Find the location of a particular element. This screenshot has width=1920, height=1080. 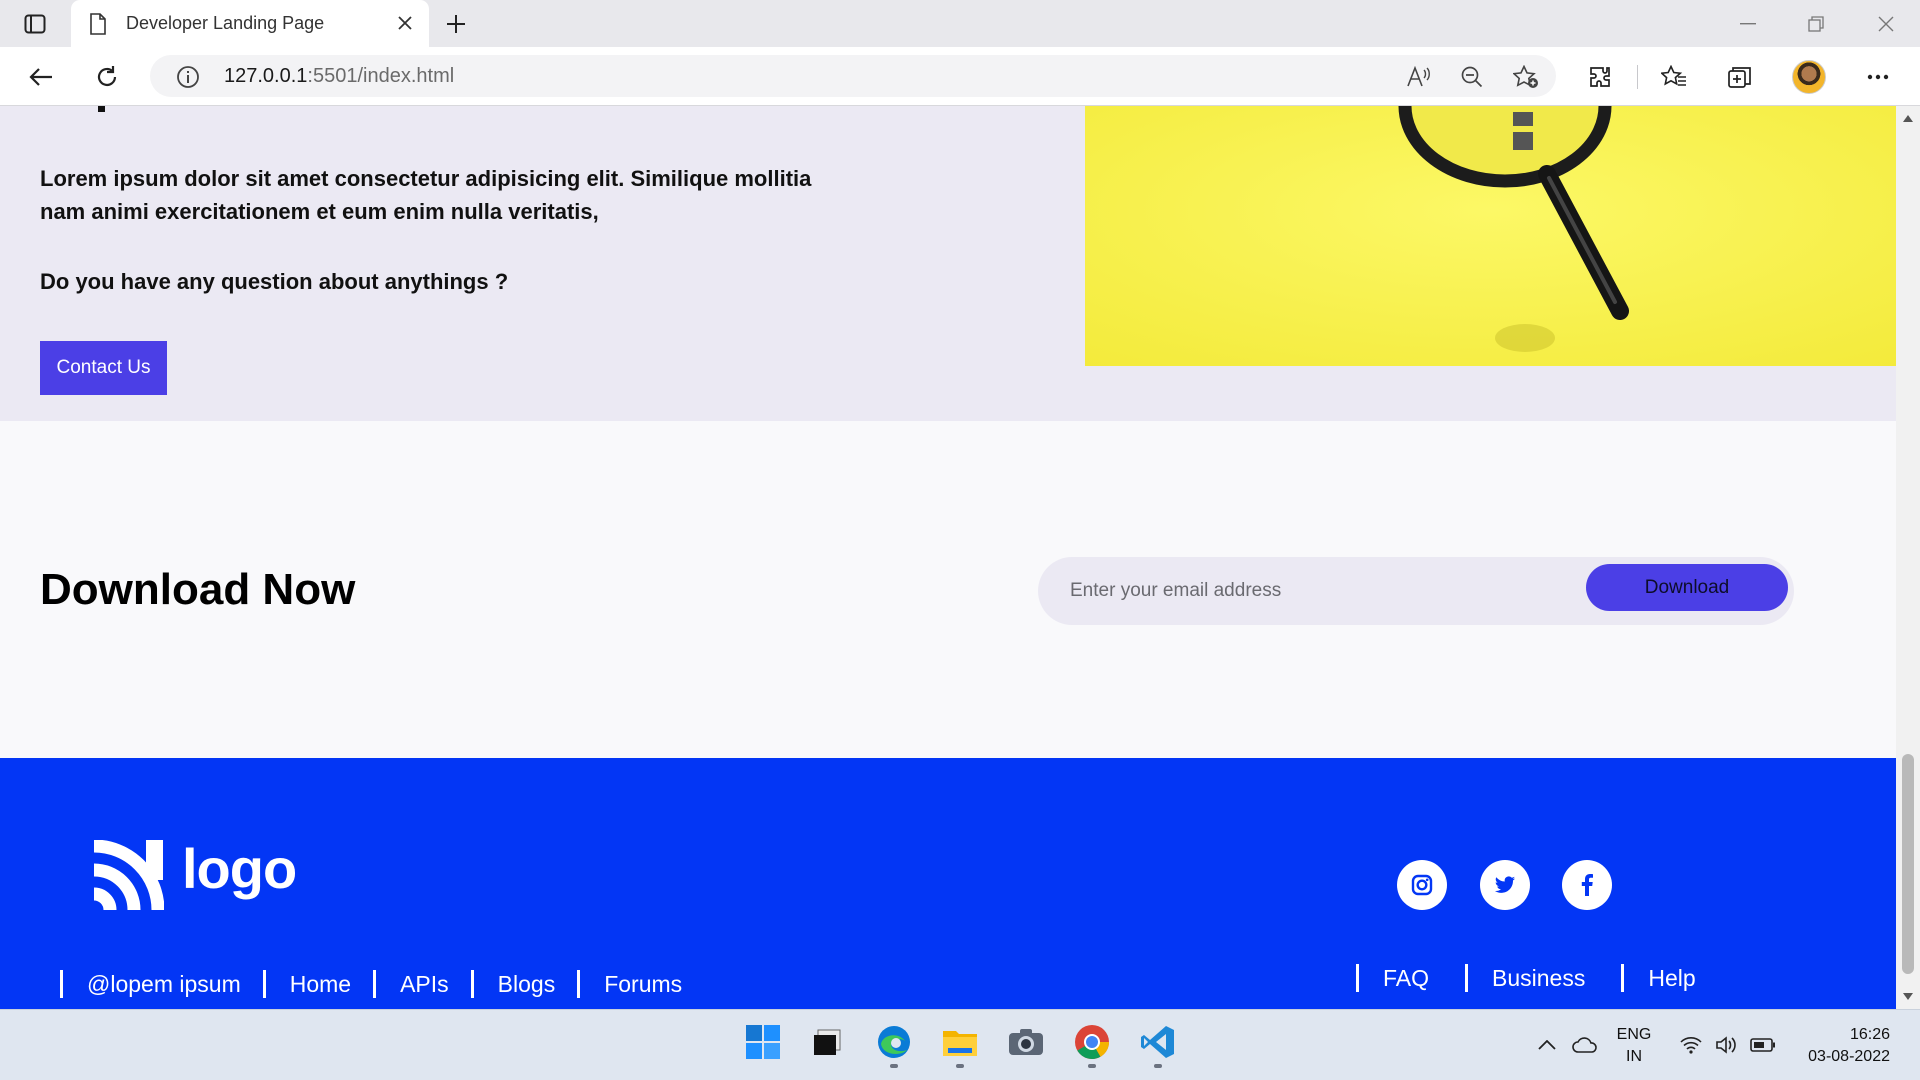

volume-icon is located at coordinates (1727, 1045).